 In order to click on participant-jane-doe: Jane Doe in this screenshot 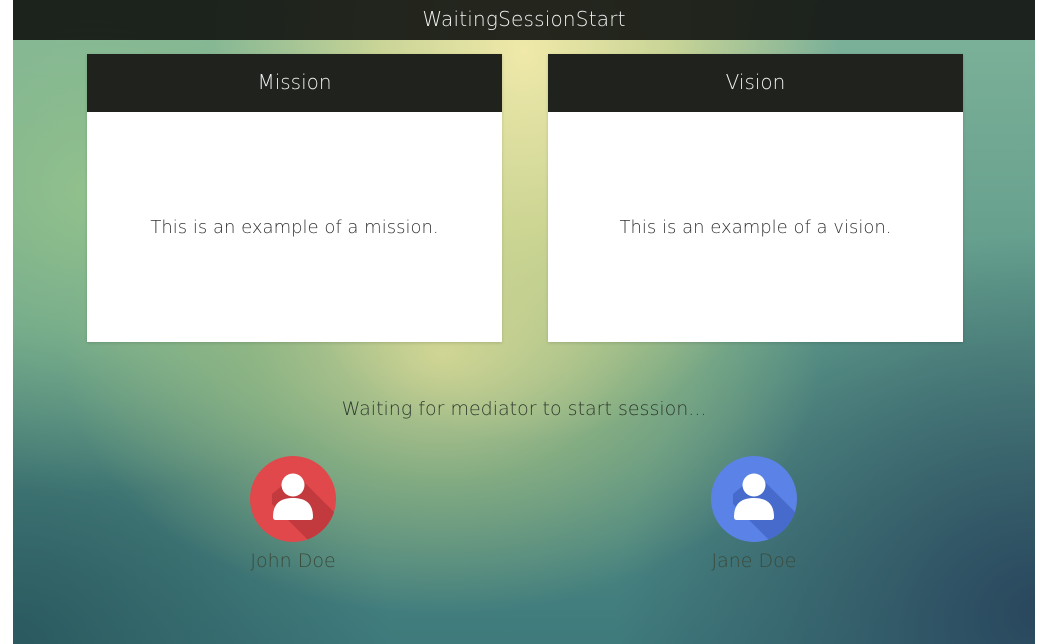, I will do `click(754, 514)`.